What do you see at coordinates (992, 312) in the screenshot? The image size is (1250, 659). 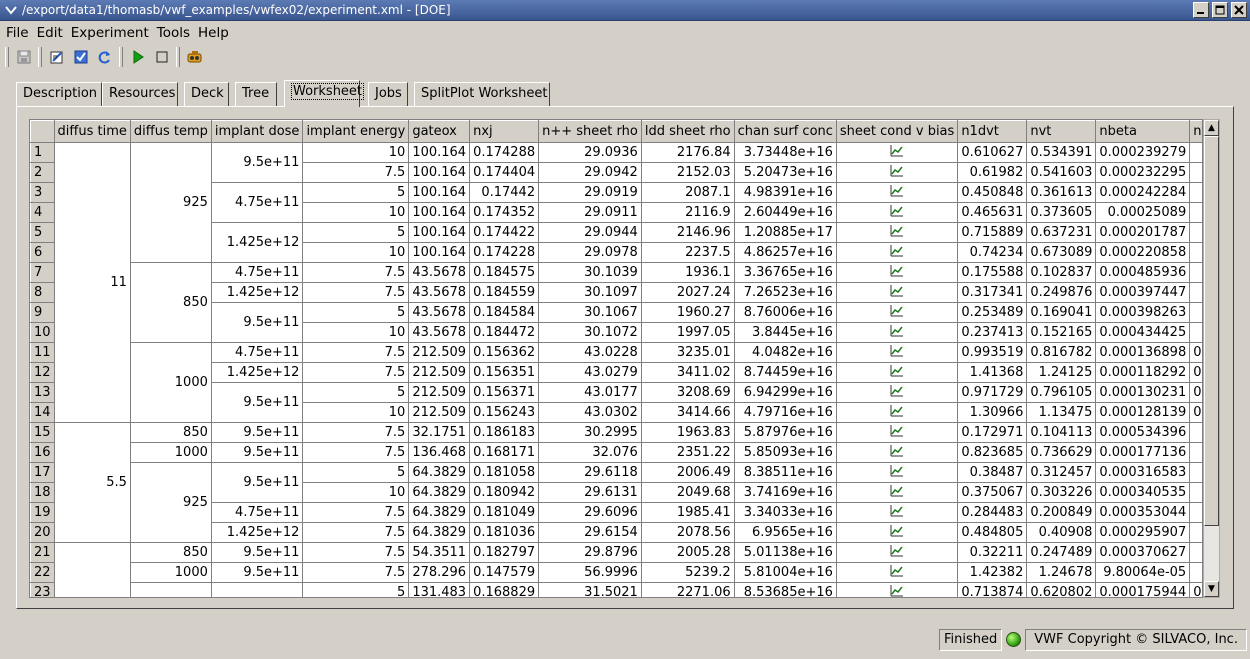 I see `n1dvt-cell: 0.253489` at bounding box center [992, 312].